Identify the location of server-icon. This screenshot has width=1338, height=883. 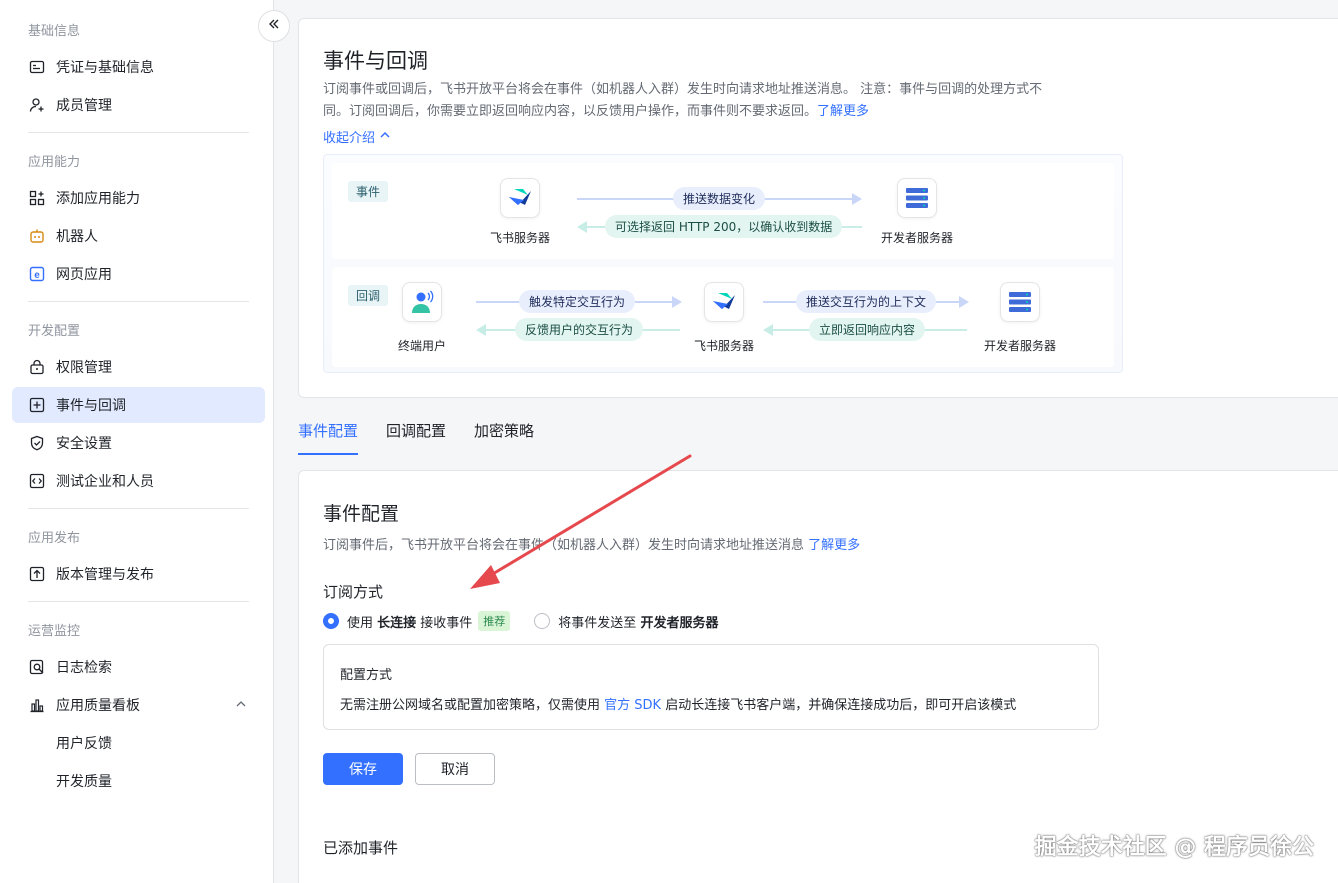
(917, 198).